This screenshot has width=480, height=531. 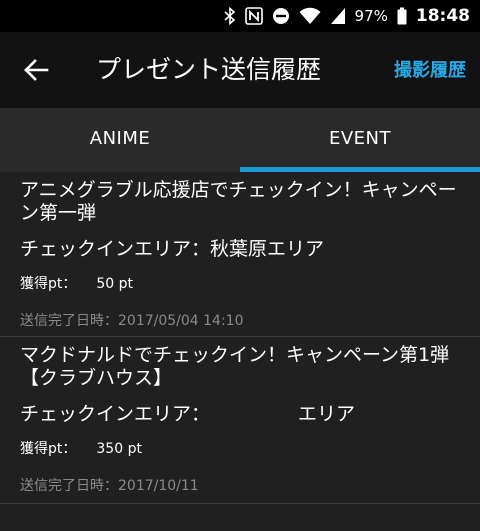 What do you see at coordinates (402, 16) in the screenshot?
I see `battery-icon` at bounding box center [402, 16].